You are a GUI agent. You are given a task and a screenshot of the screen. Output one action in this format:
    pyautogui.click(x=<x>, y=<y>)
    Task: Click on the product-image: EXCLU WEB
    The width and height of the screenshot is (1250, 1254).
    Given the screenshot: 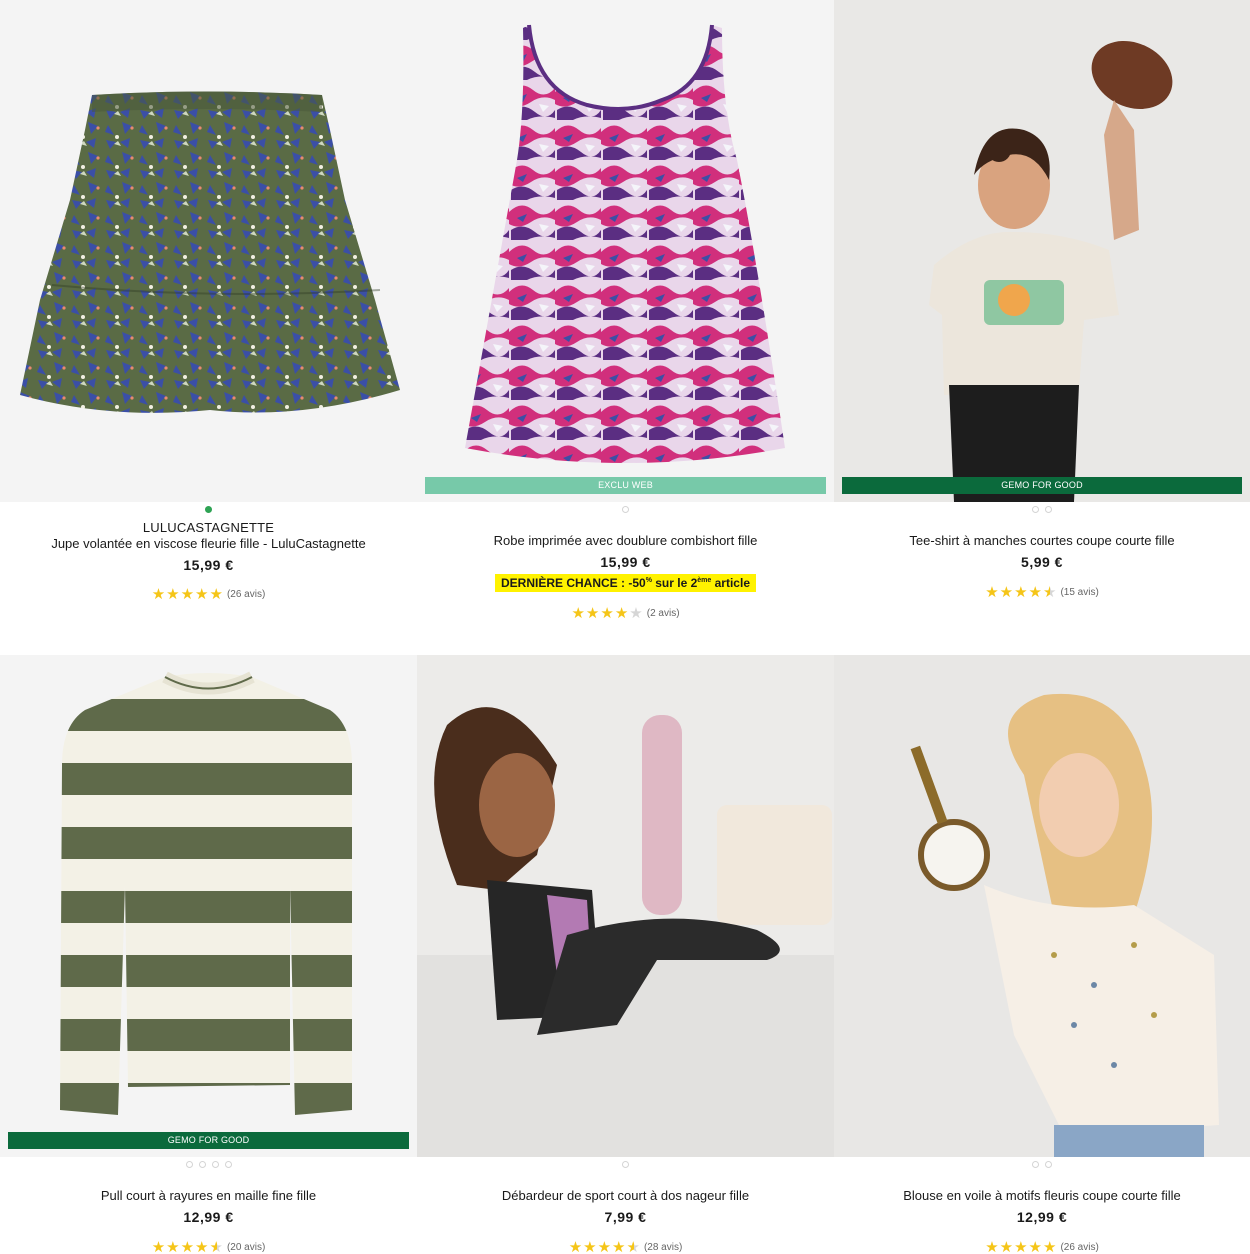 What is the action you would take?
    pyautogui.click(x=625, y=251)
    